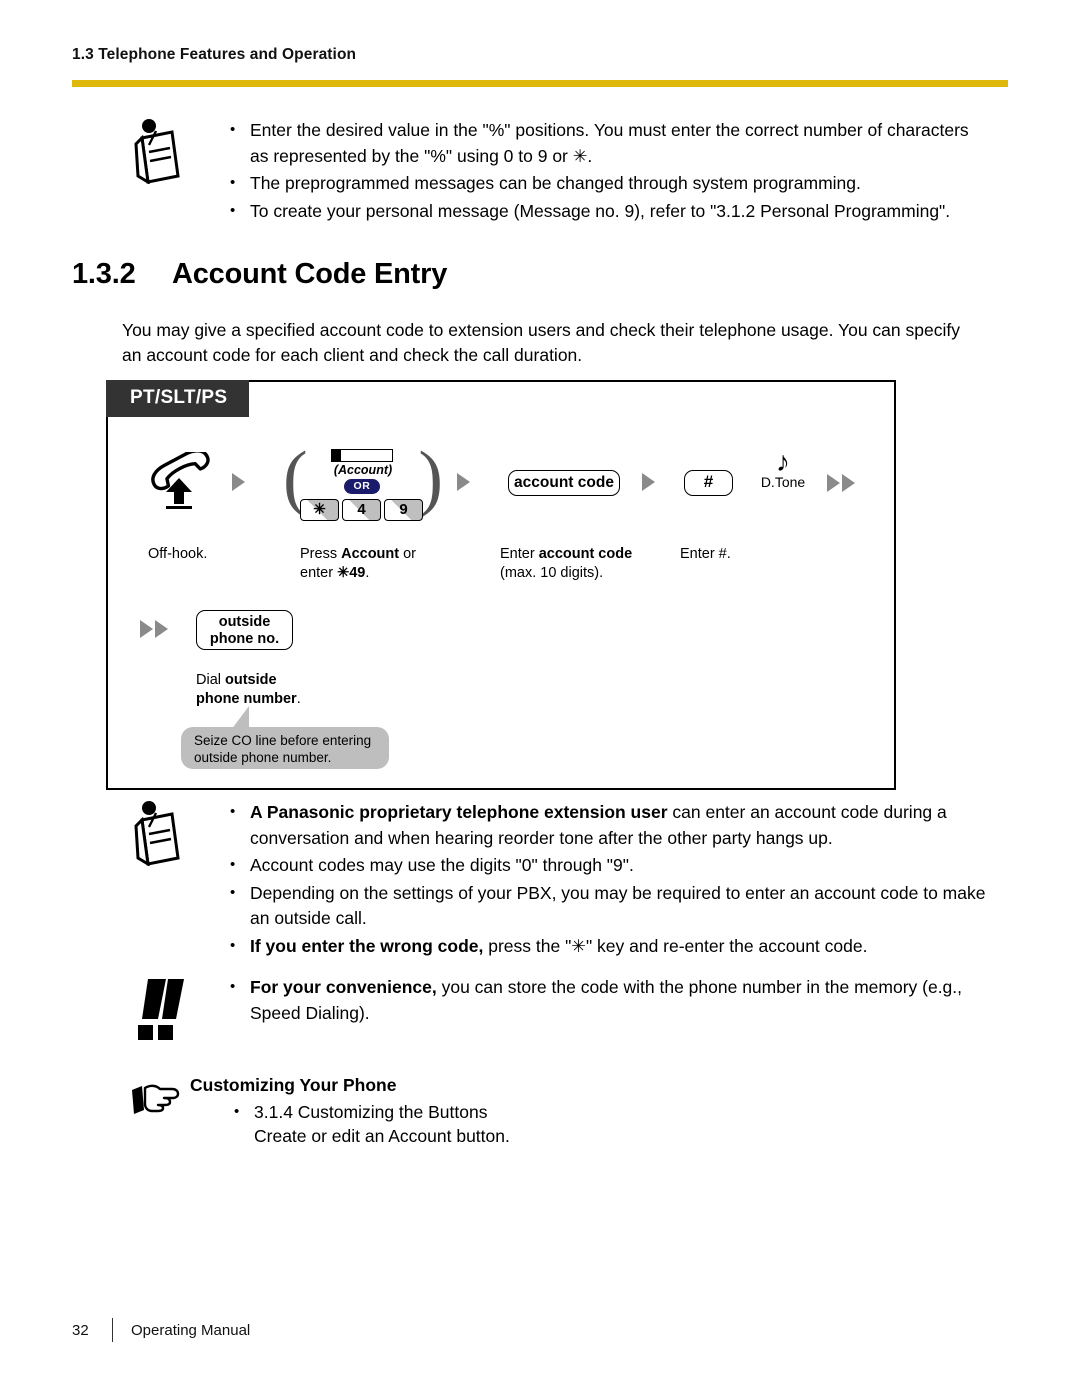  What do you see at coordinates (385, 564) in the screenshot?
I see `caption-press-account: Press Account or enter ✳49.` at bounding box center [385, 564].